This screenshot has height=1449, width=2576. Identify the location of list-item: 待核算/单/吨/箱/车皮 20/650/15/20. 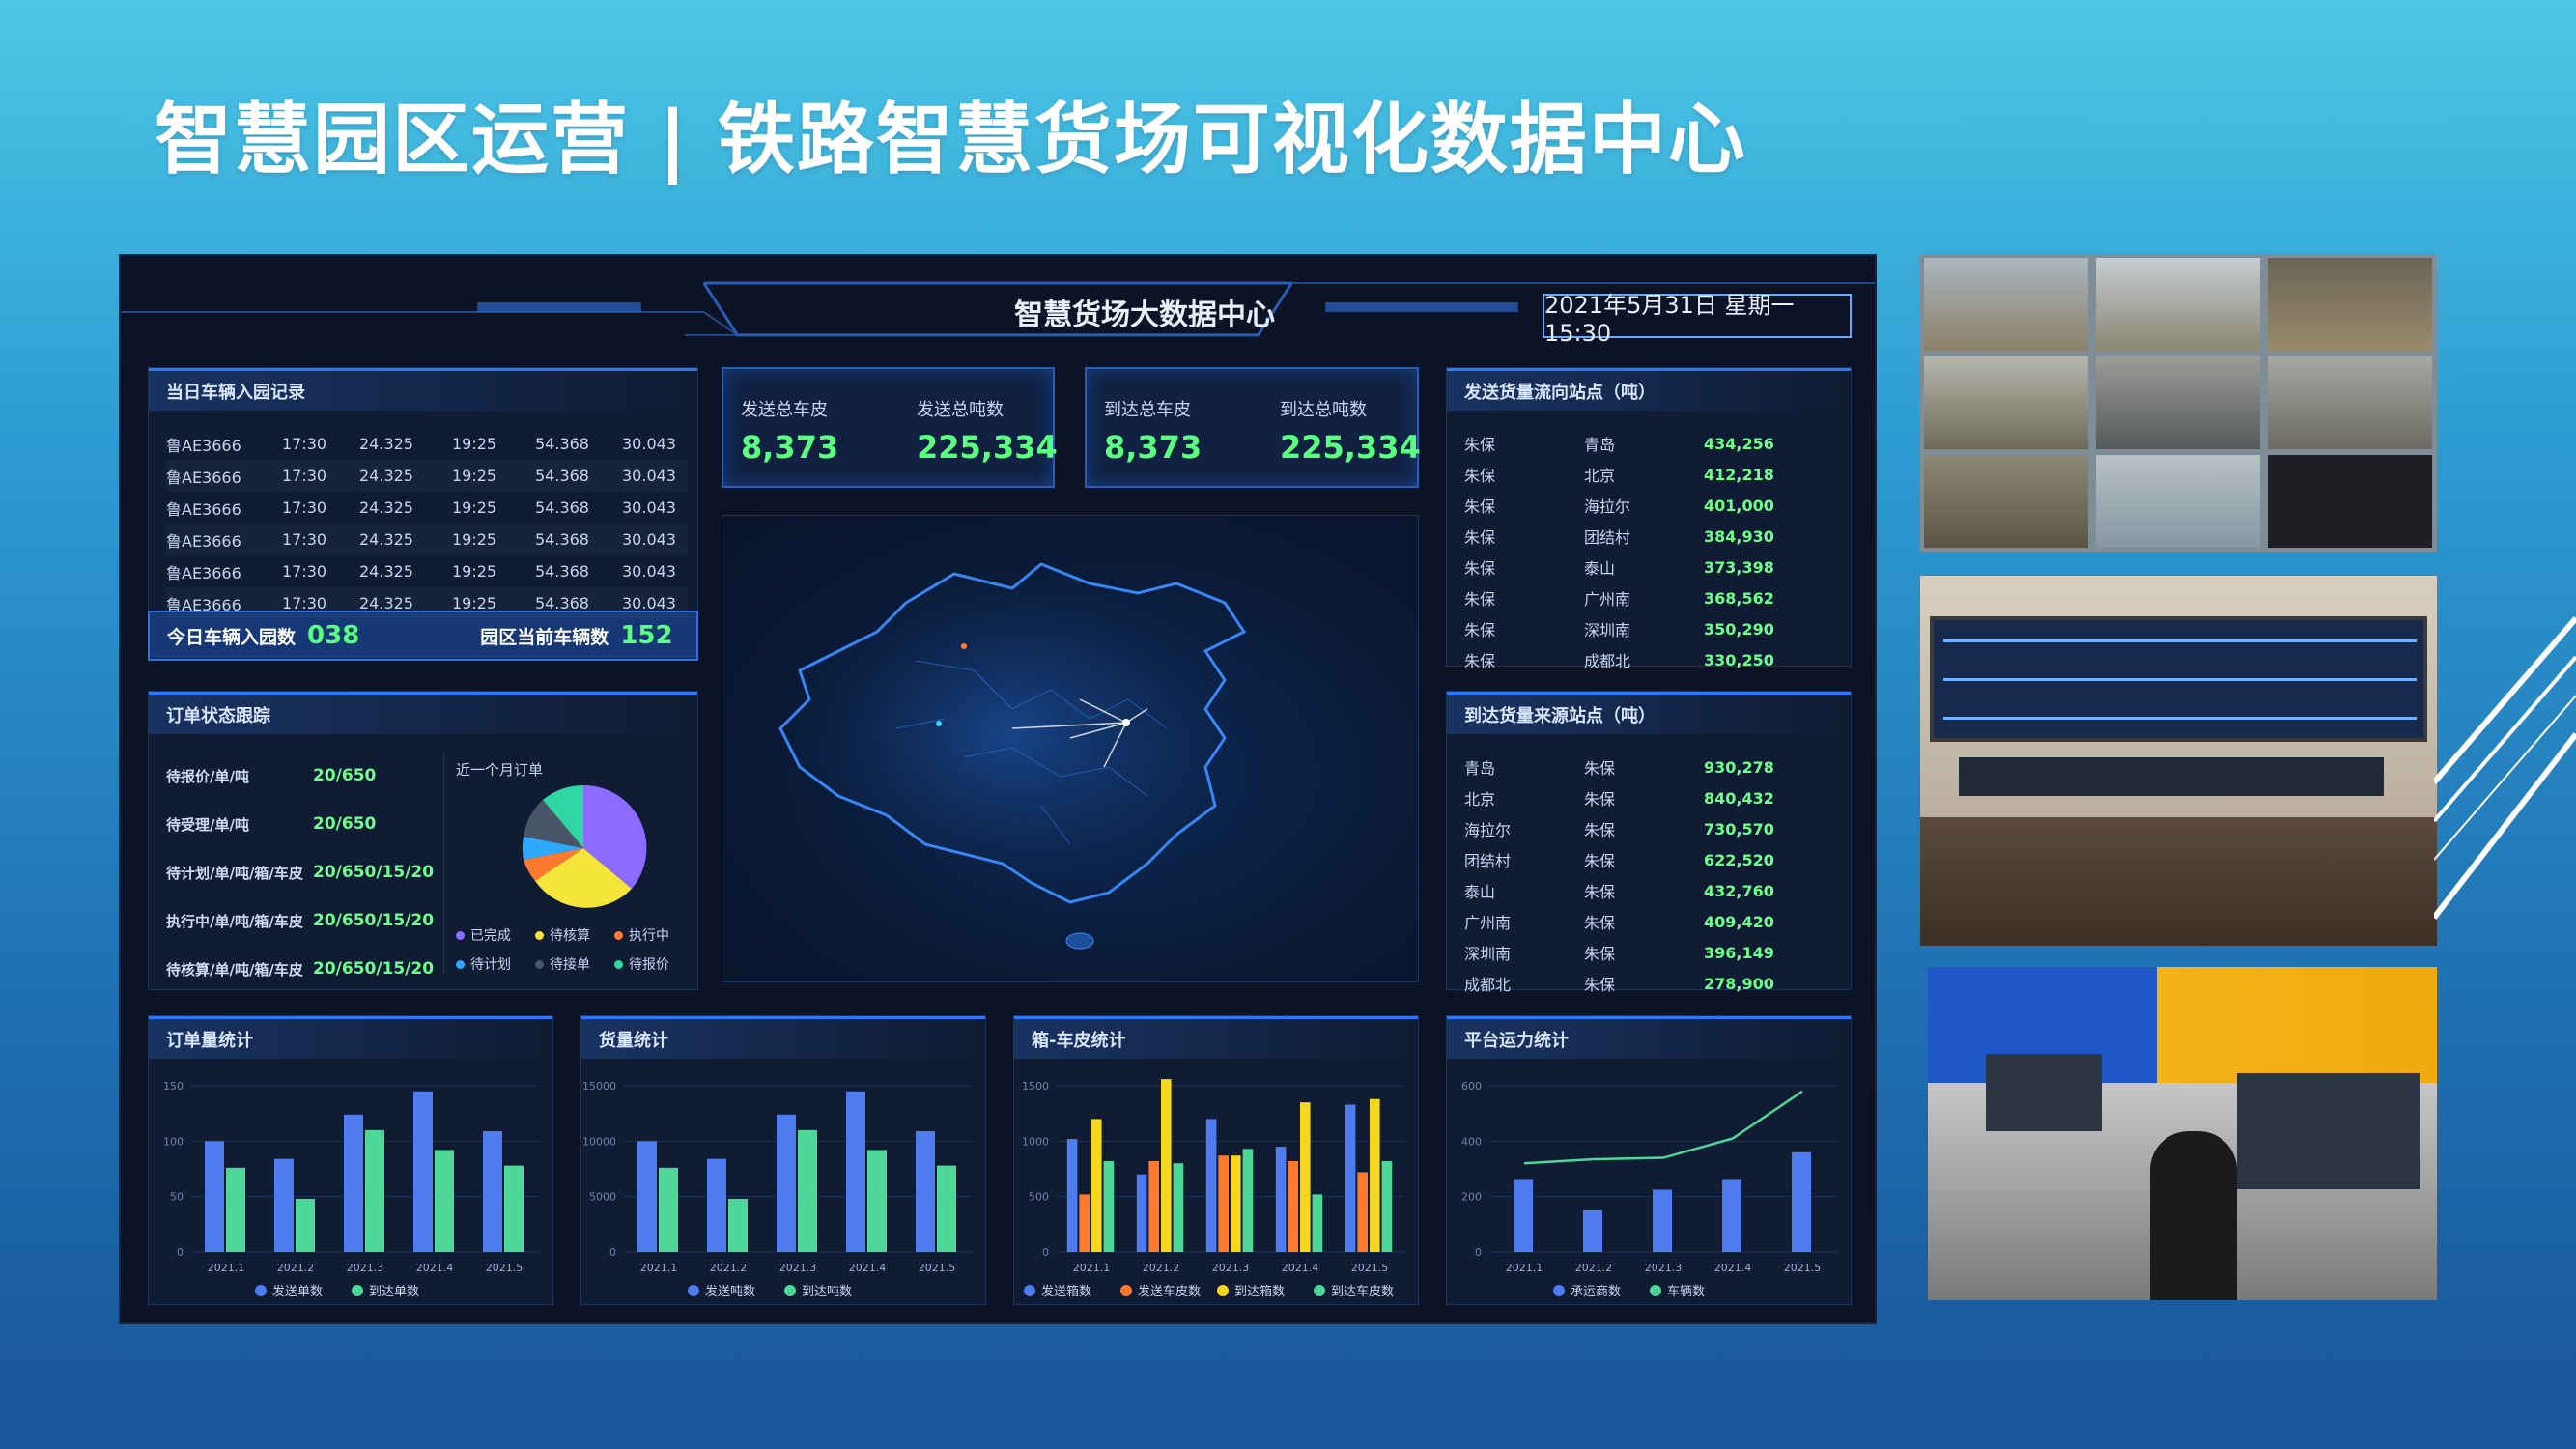
(311, 969).